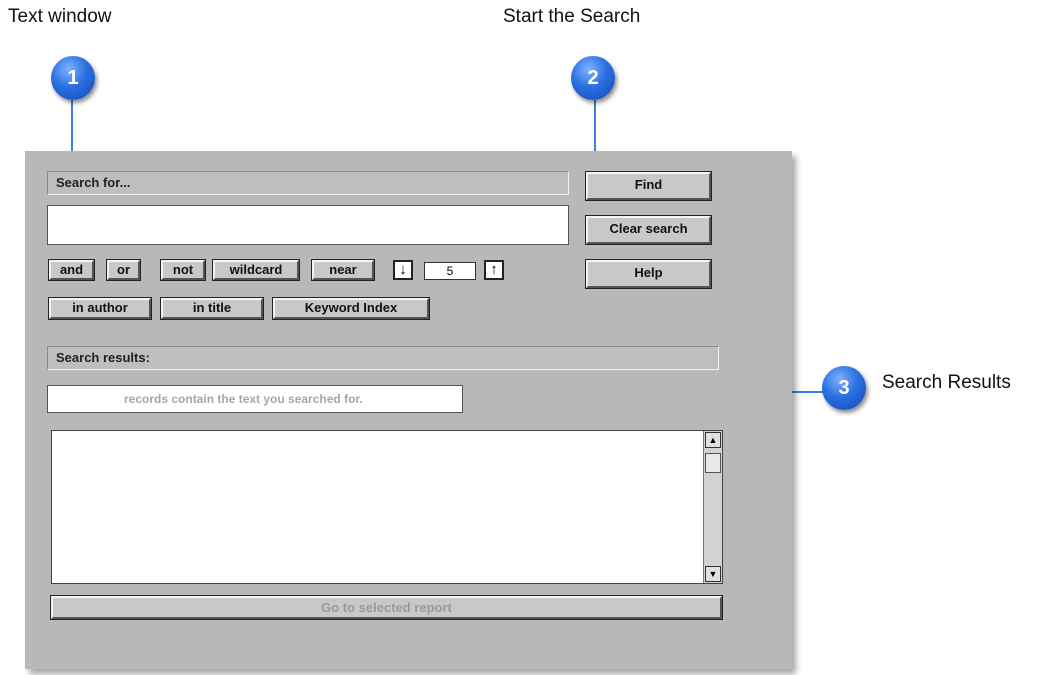 The width and height of the screenshot is (1057, 675). Describe the element at coordinates (387, 507) in the screenshot. I see `results-list: ▲ ▼` at that location.